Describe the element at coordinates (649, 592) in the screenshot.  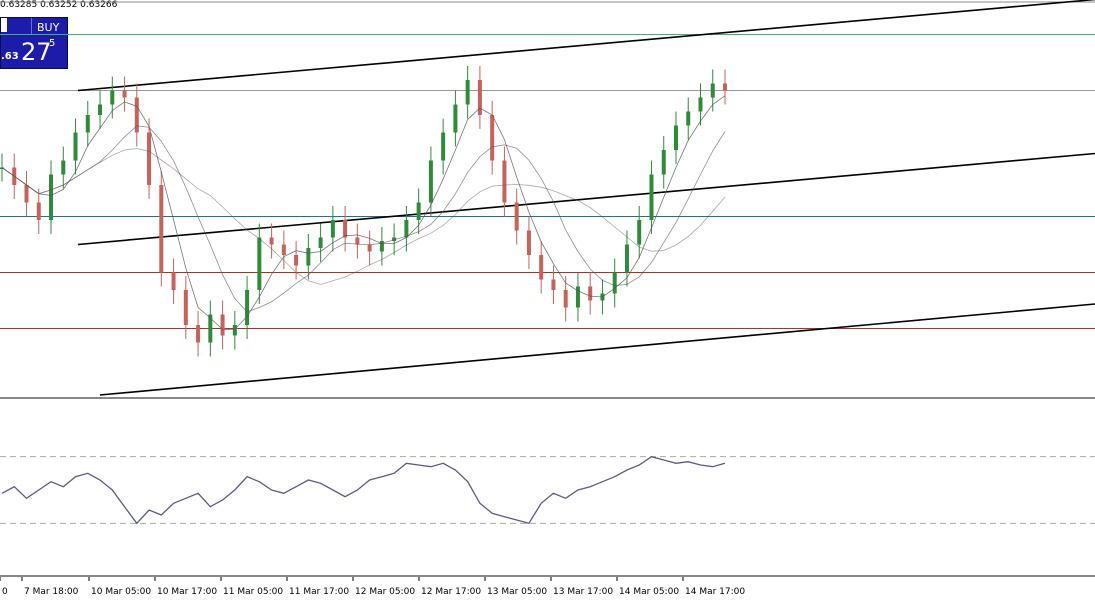
I see `x-tick-label: 14 Mar 05:00` at that location.